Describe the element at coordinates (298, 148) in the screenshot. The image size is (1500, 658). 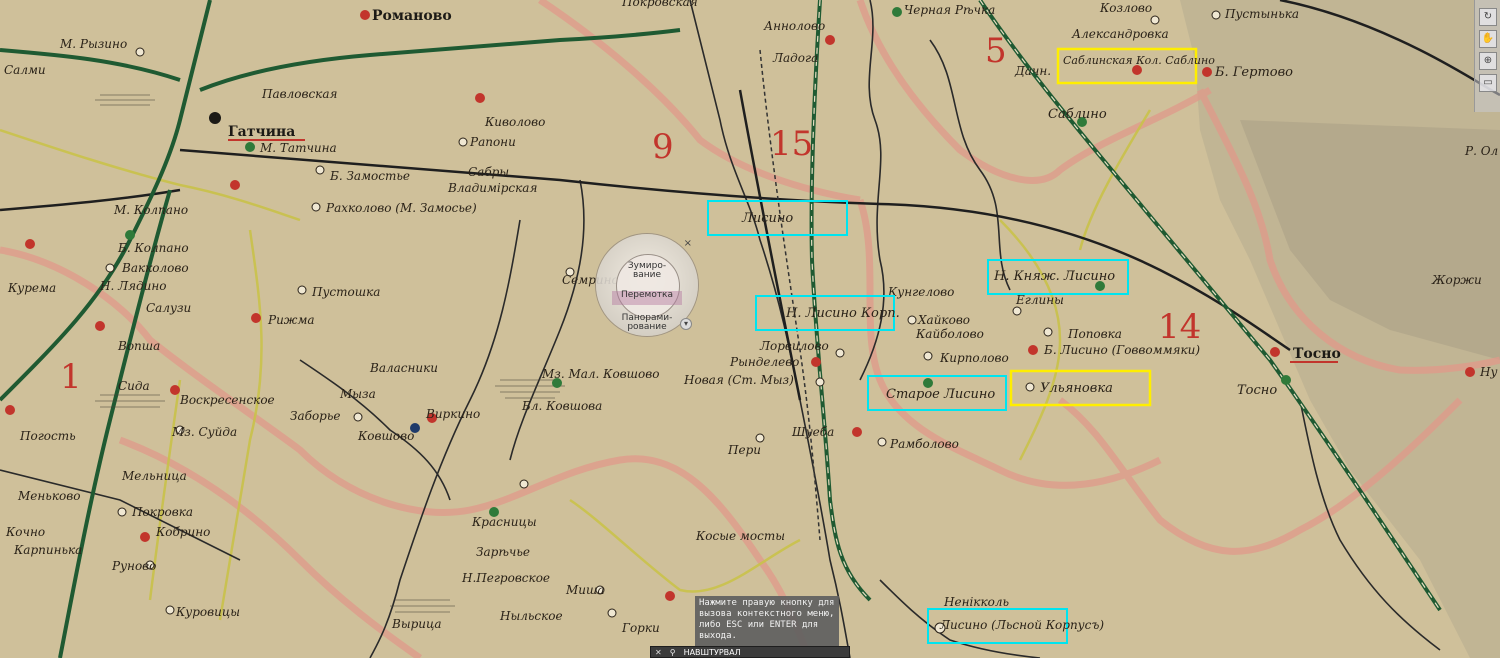
I see `label-m-tatchina: М. Татчина` at that location.